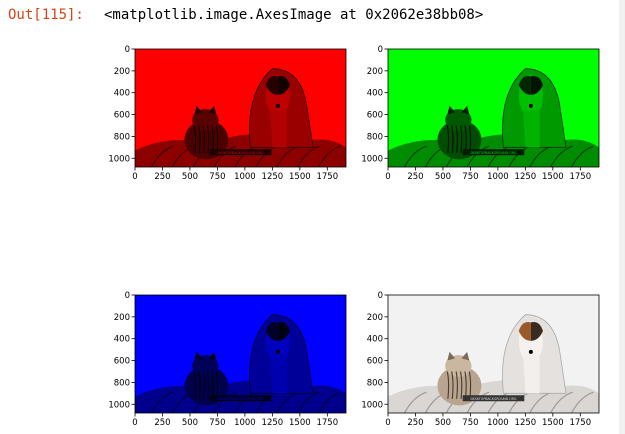 The height and width of the screenshot is (434, 625). Describe the element at coordinates (622, 217) in the screenshot. I see `scrollbar` at that location.